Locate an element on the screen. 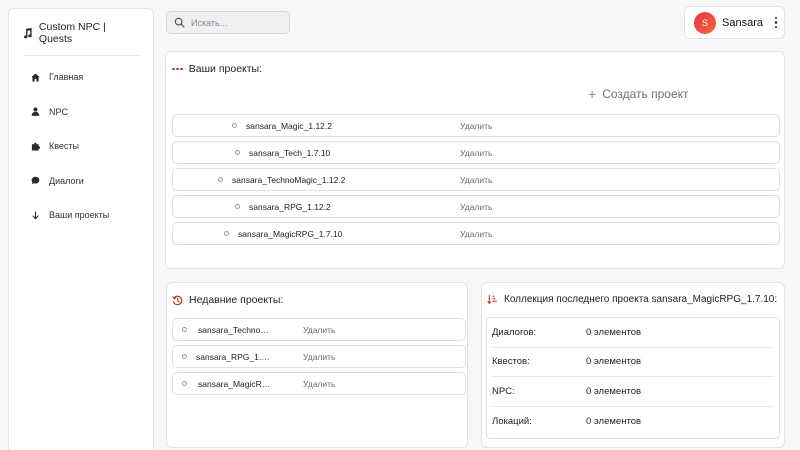 The width and height of the screenshot is (800, 450). search-icon is located at coordinates (179, 22).